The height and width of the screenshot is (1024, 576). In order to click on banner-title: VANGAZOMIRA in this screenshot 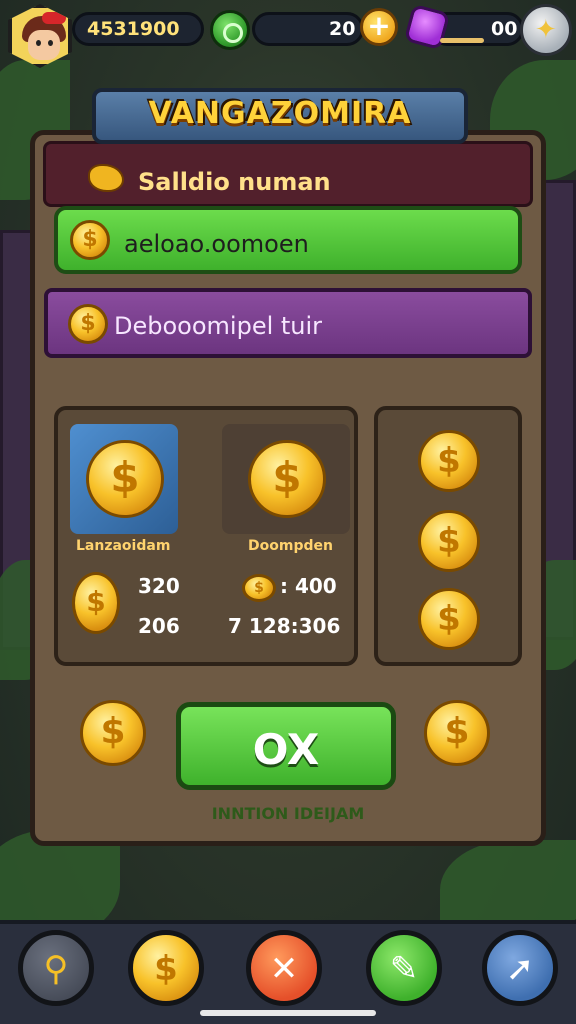, I will do `click(280, 113)`.